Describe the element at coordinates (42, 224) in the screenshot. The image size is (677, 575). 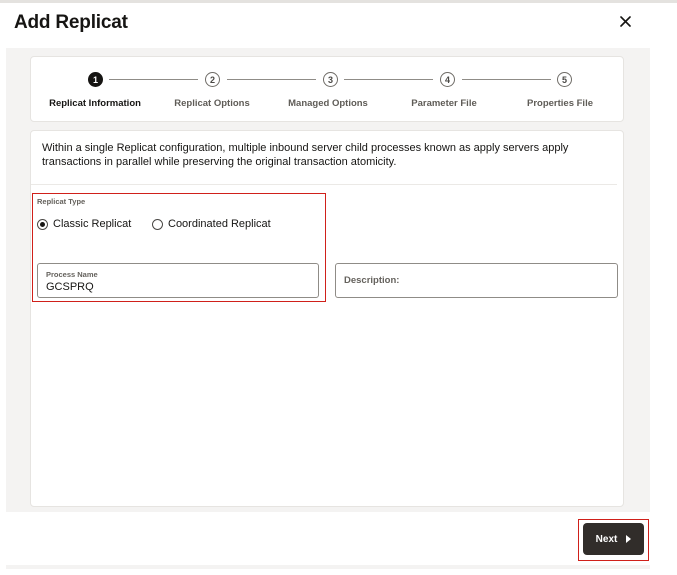
I see `radio-selected-icon` at that location.